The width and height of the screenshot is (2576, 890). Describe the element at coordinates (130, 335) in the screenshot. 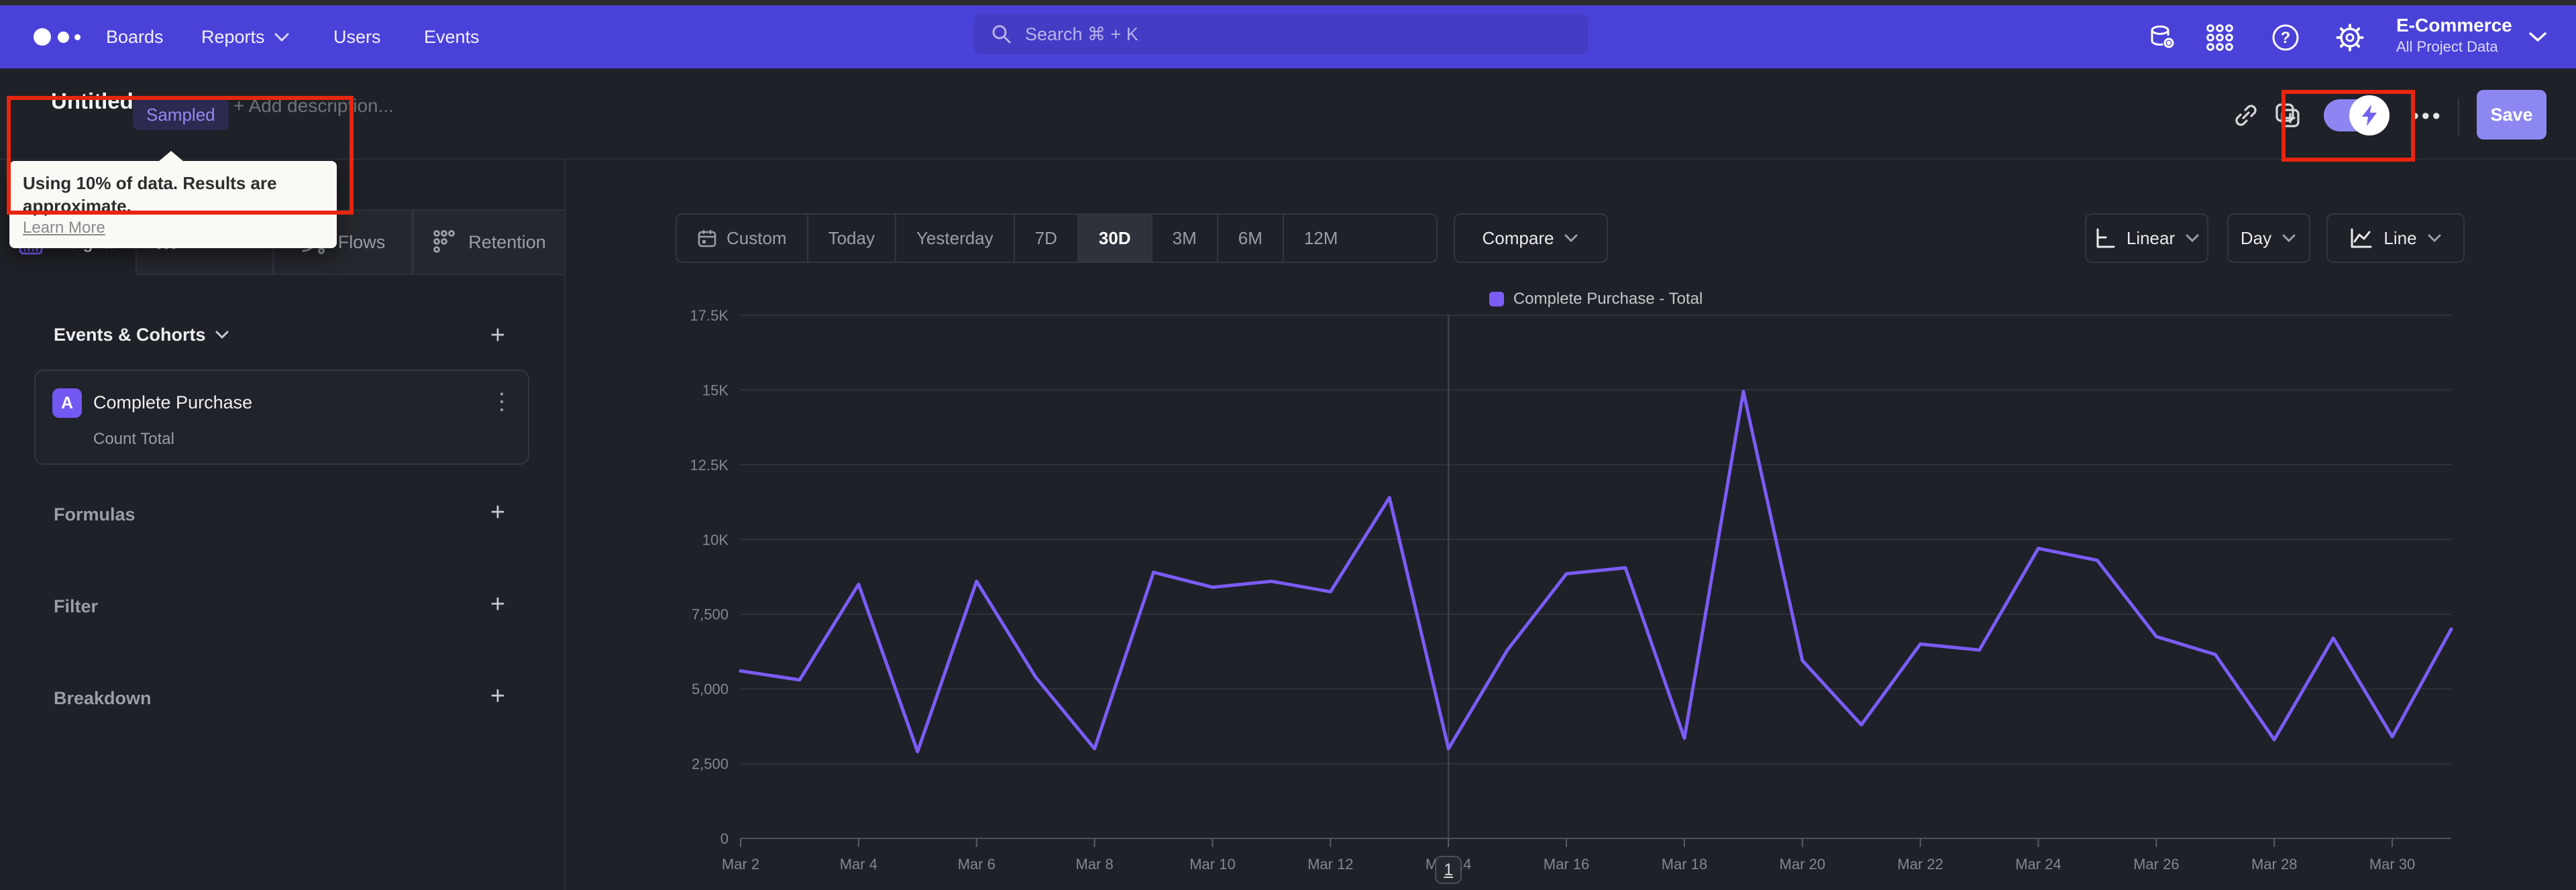

I see `section-label: Events & Cohorts` at that location.